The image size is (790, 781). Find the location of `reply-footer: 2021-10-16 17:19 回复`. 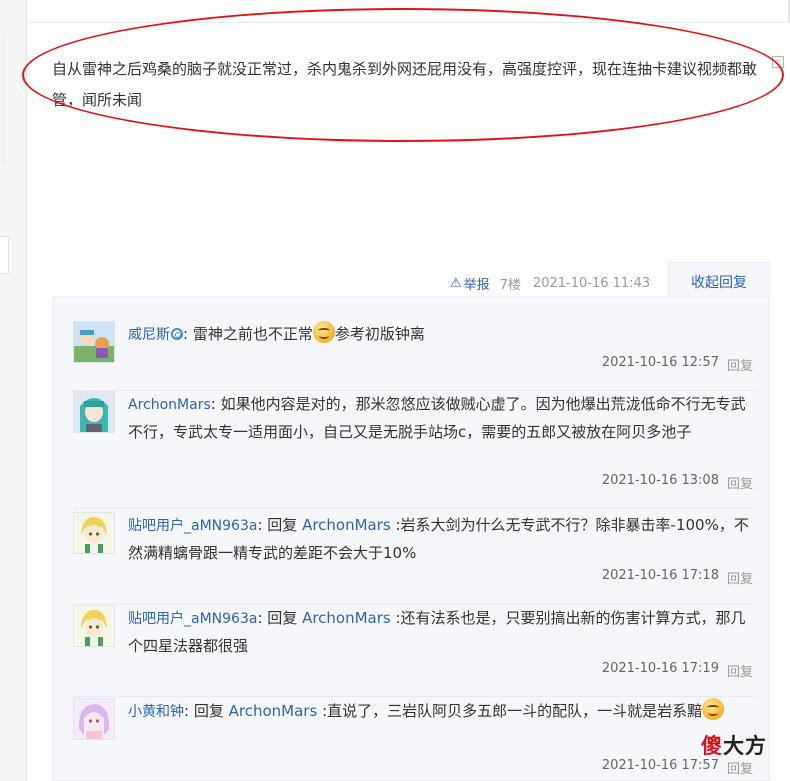

reply-footer: 2021-10-16 17:19 回复 is located at coordinates (677, 670).